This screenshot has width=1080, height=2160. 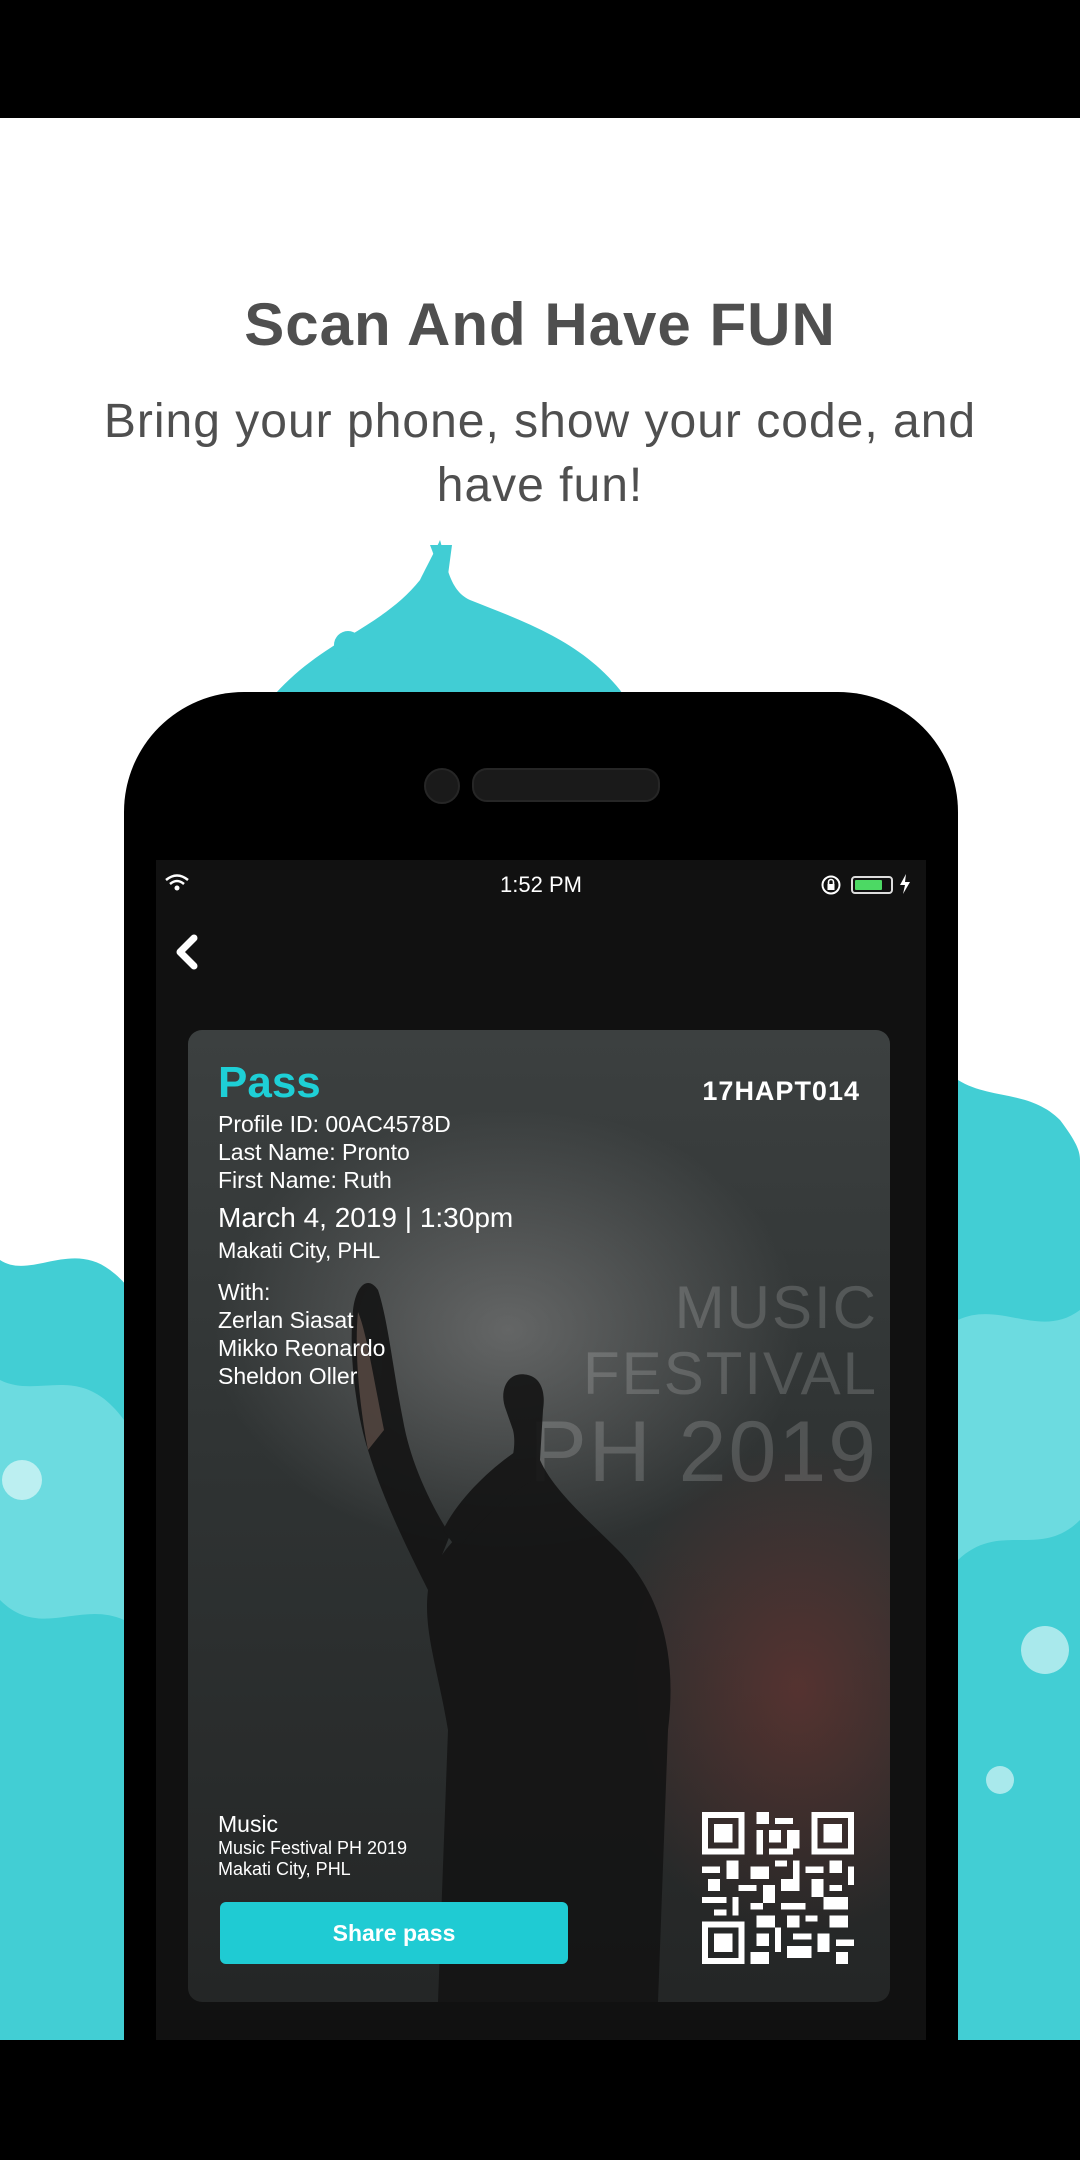 I want to click on companion-item: Mikko Reonardo, so click(x=302, y=1348).